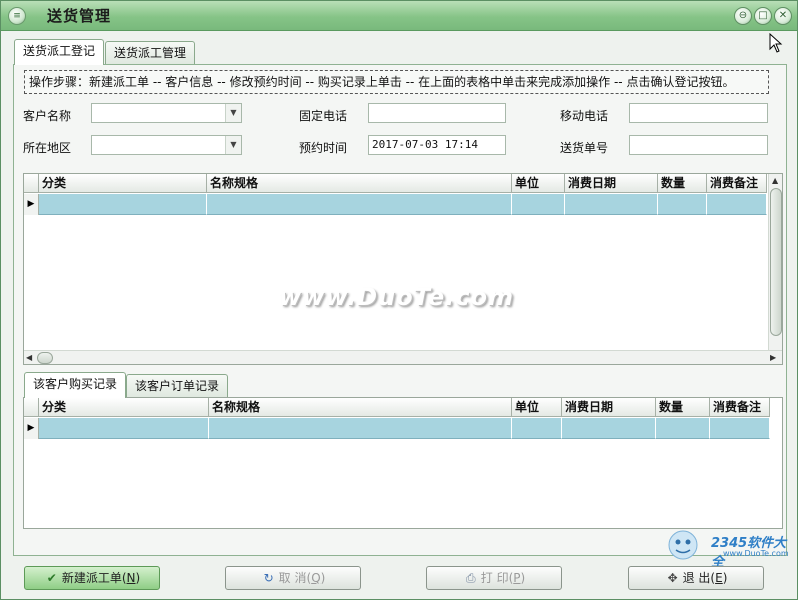 This screenshot has height=600, width=798. What do you see at coordinates (92, 578) in the screenshot?
I see `new-dispatch-button: ✔ 新建派工单(N)` at bounding box center [92, 578].